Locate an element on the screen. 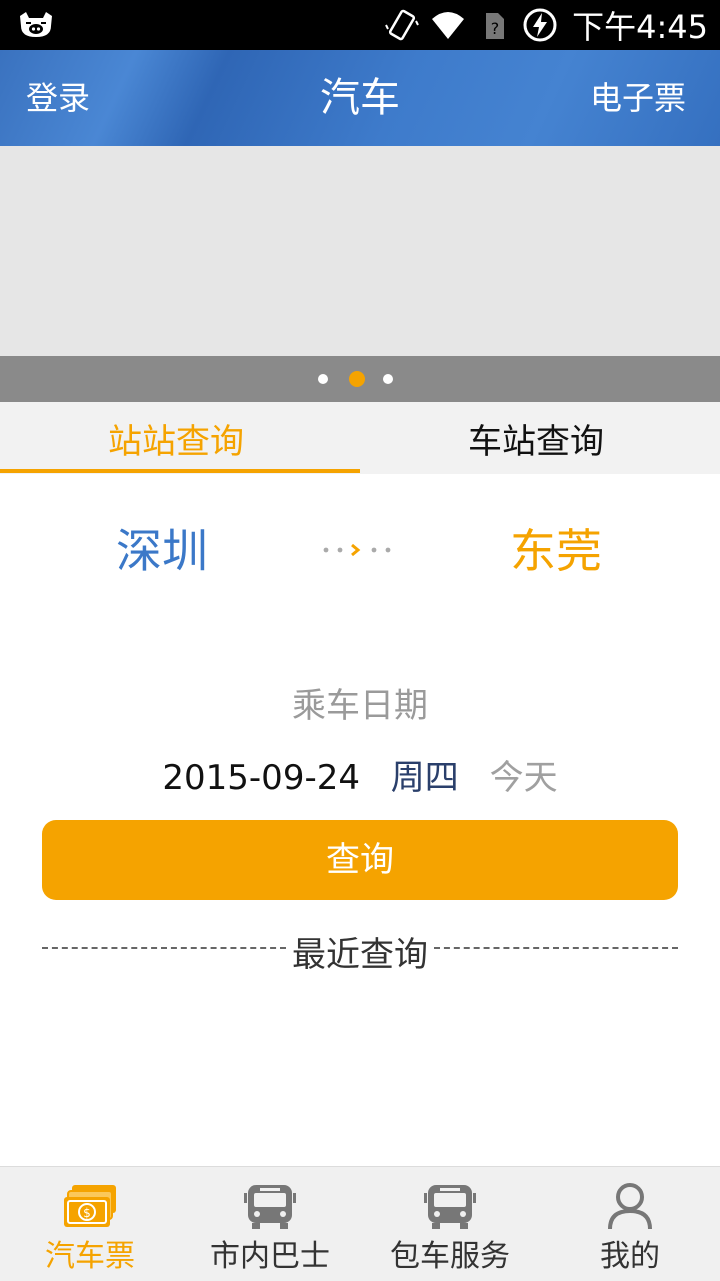 The height and width of the screenshot is (1281, 720). recent-queries-divider: 最近查询 is located at coordinates (360, 950).